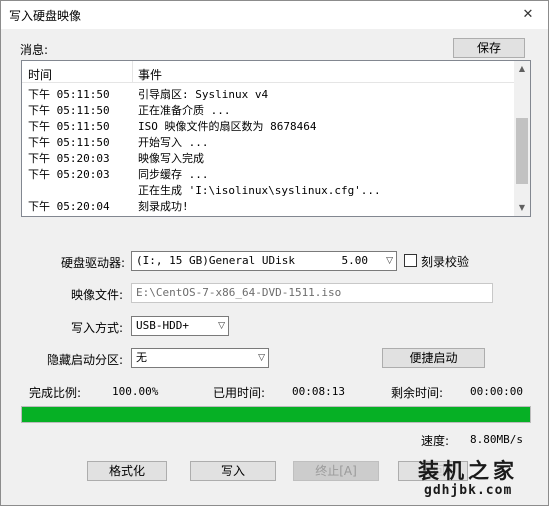 This screenshot has height=506, width=549. What do you see at coordinates (150, 75) in the screenshot?
I see `log-header-event: 事件` at bounding box center [150, 75].